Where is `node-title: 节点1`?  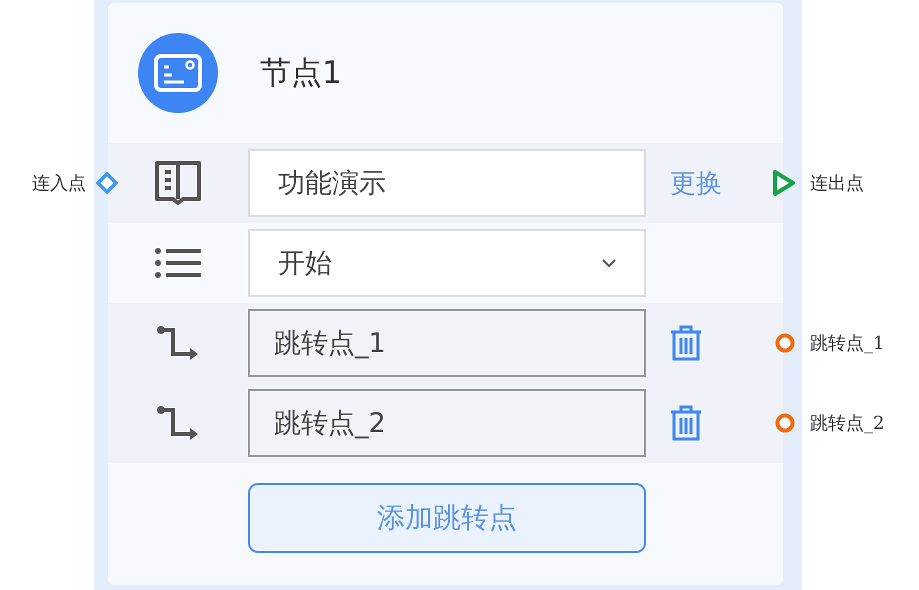 node-title: 节点1 is located at coordinates (301, 73).